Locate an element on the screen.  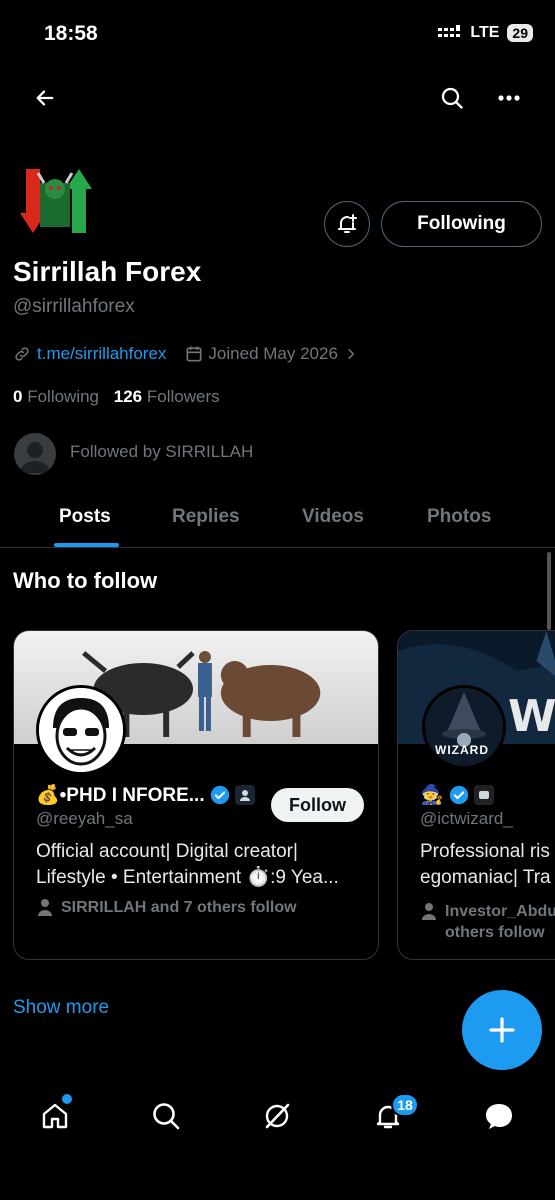
status-time: 18:58 is located at coordinates (71, 33).